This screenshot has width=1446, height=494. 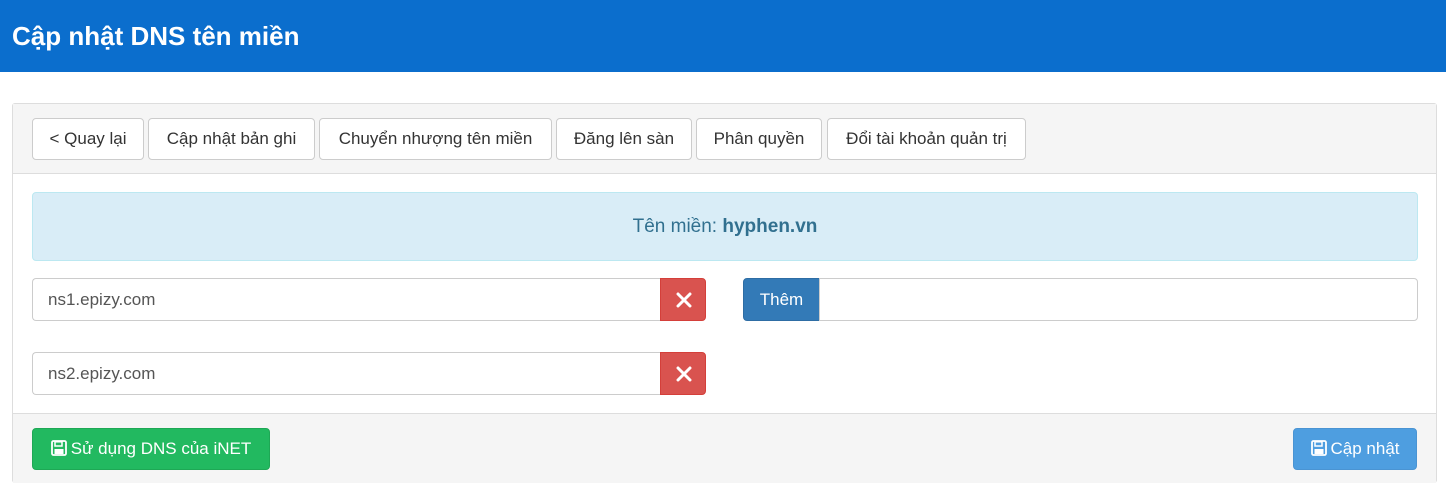 What do you see at coordinates (770, 226) in the screenshot?
I see `domain-name: hyphen.vn` at bounding box center [770, 226].